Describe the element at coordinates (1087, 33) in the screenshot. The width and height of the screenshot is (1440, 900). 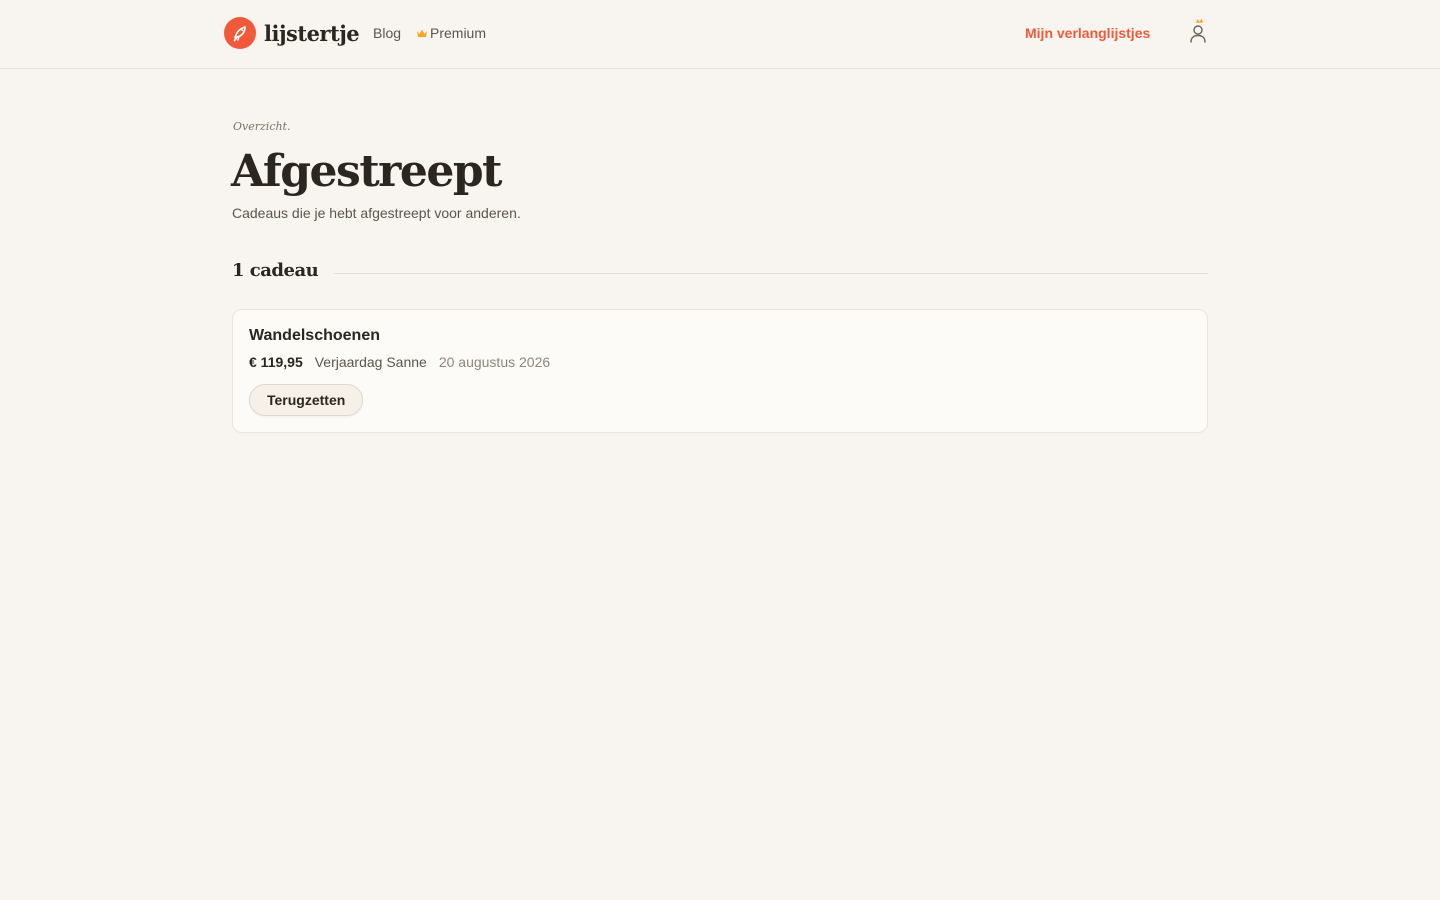
I see `my-wishlists-link: Mijn verlanglijstjes` at that location.